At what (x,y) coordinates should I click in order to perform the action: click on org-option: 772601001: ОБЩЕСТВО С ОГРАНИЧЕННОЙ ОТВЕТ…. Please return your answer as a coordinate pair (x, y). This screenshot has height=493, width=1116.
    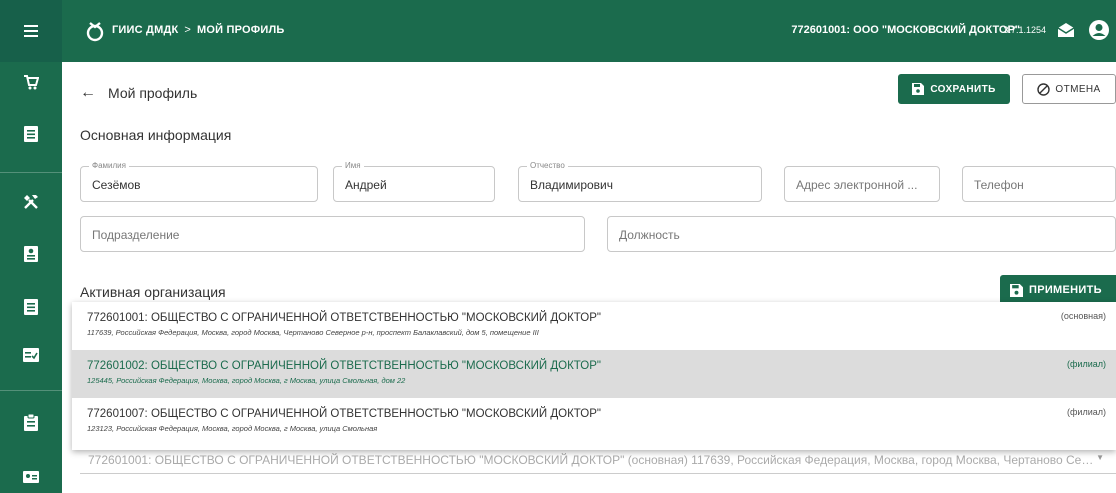
    Looking at the image, I should click on (594, 326).